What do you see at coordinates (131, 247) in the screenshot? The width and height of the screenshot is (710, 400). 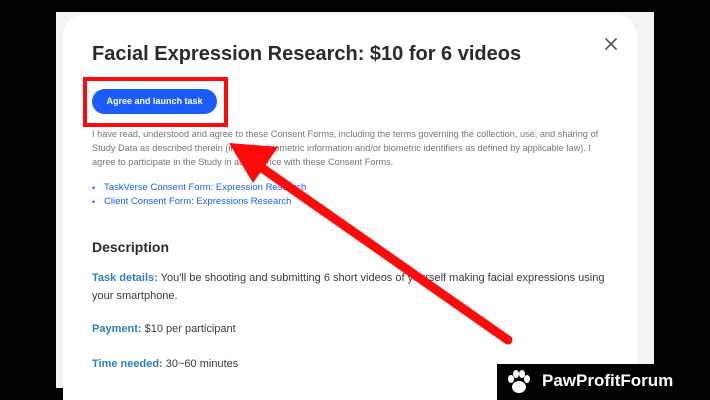 I see `description-heading: Description` at bounding box center [131, 247].